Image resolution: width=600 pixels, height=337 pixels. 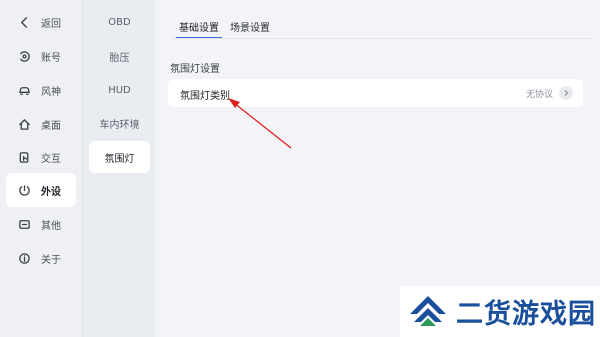 What do you see at coordinates (205, 96) in the screenshot?
I see `setting-label: 氛围灯类别` at bounding box center [205, 96].